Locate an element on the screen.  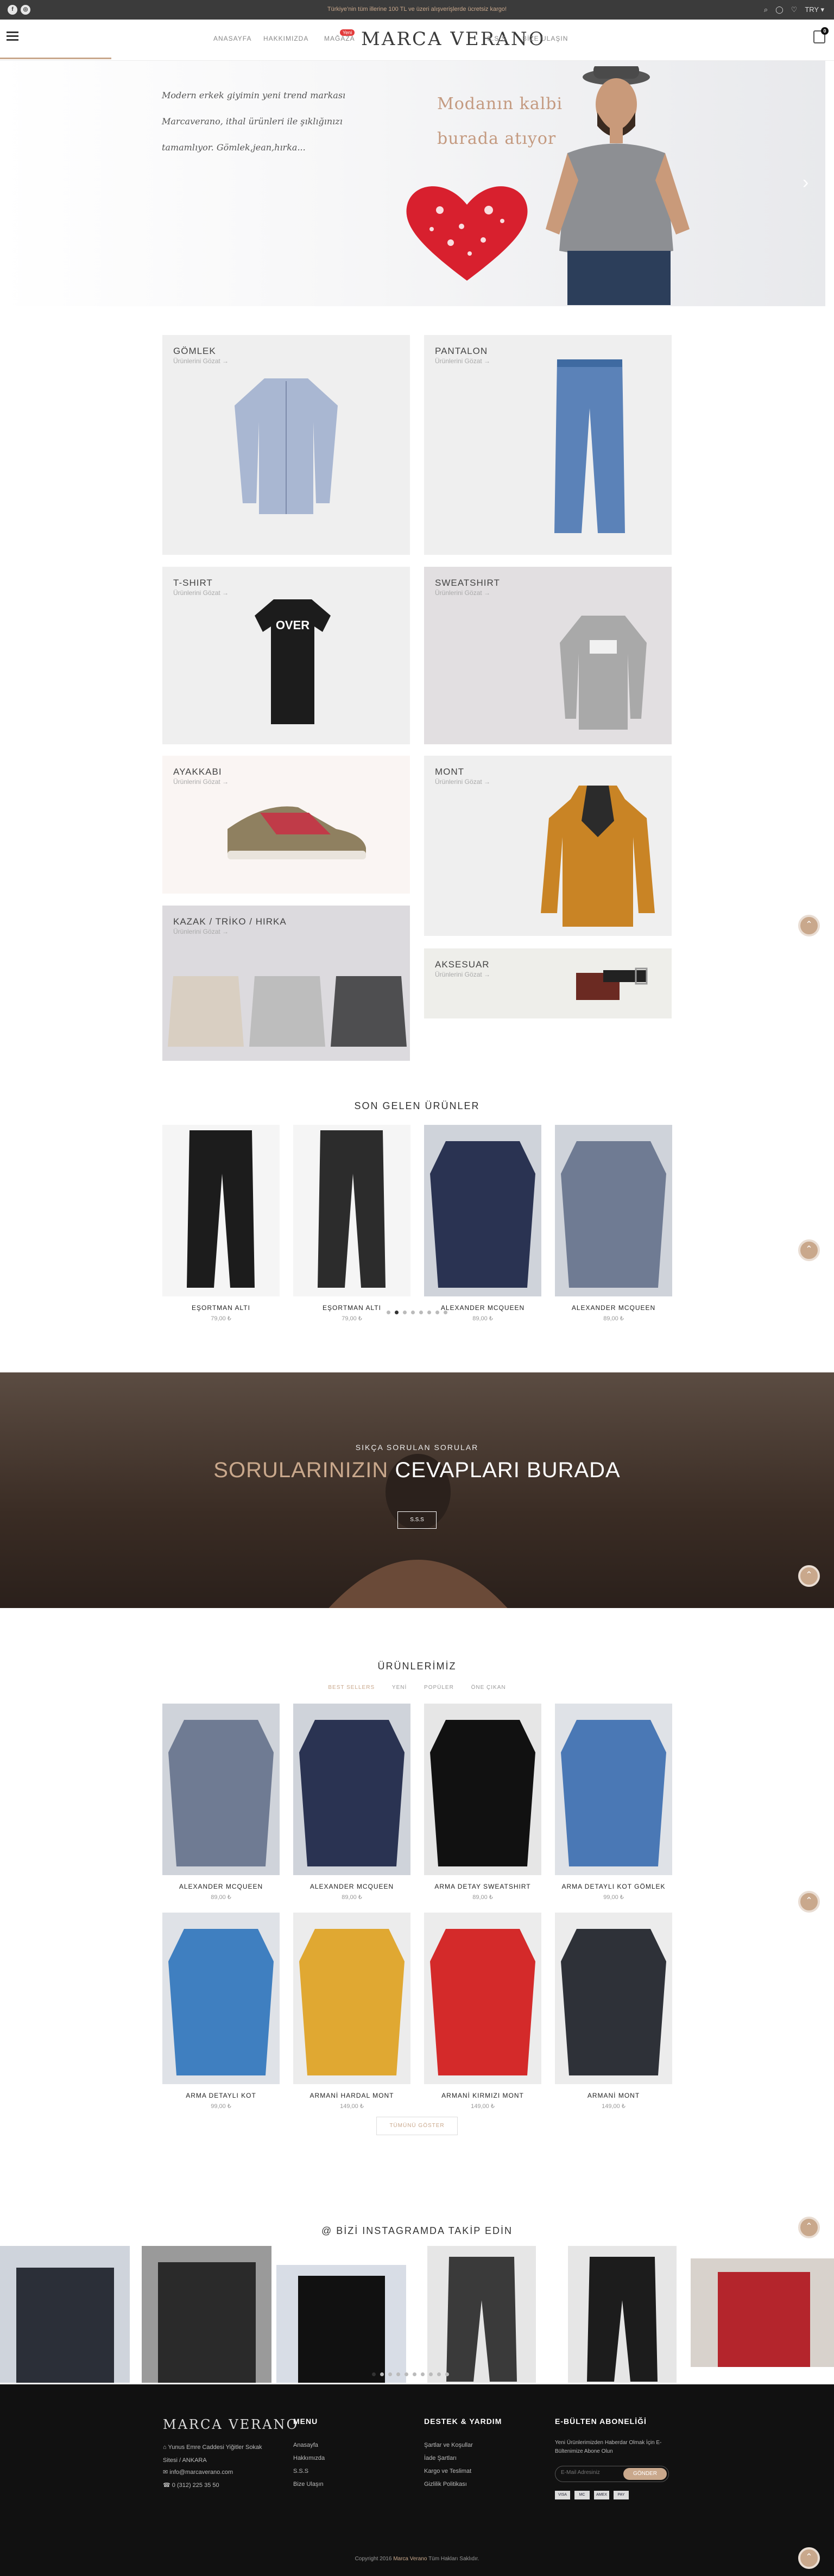
user-icon: ◯ is located at coordinates (779, 9).